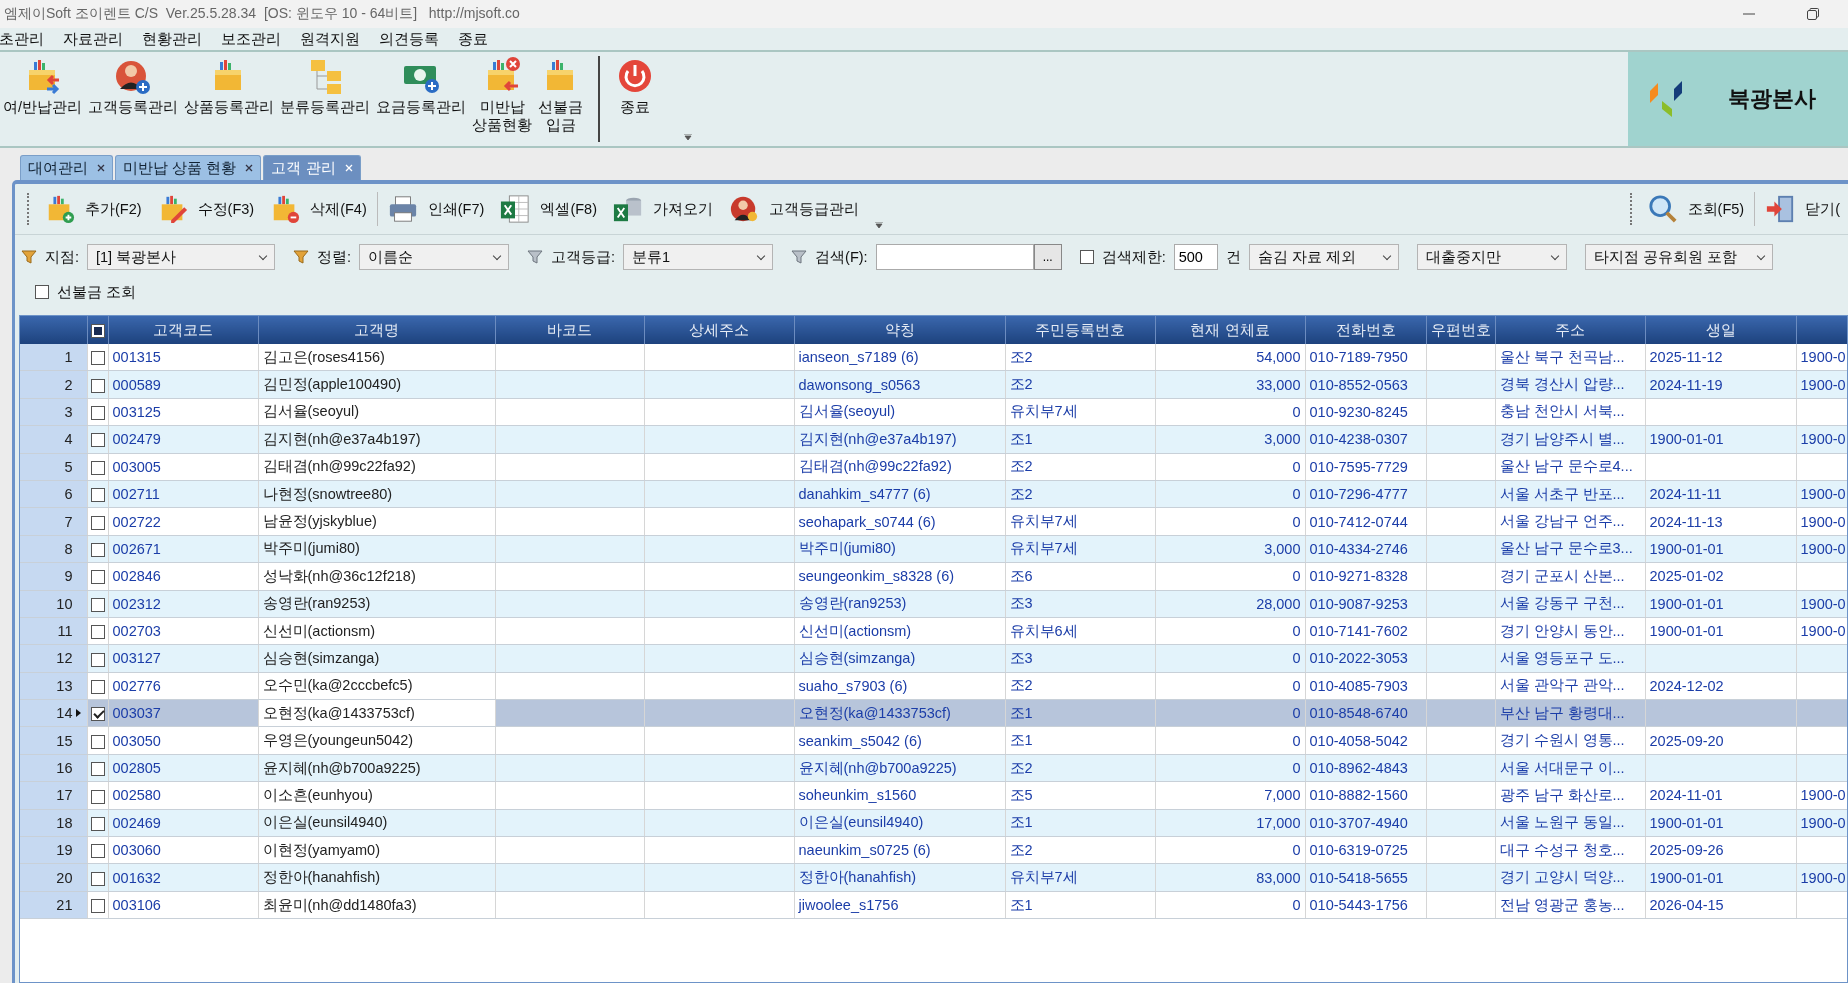 The height and width of the screenshot is (983, 1848). What do you see at coordinates (876, 576) in the screenshot?
I see `table-cell: seungeonkim_s8328 (6)` at bounding box center [876, 576].